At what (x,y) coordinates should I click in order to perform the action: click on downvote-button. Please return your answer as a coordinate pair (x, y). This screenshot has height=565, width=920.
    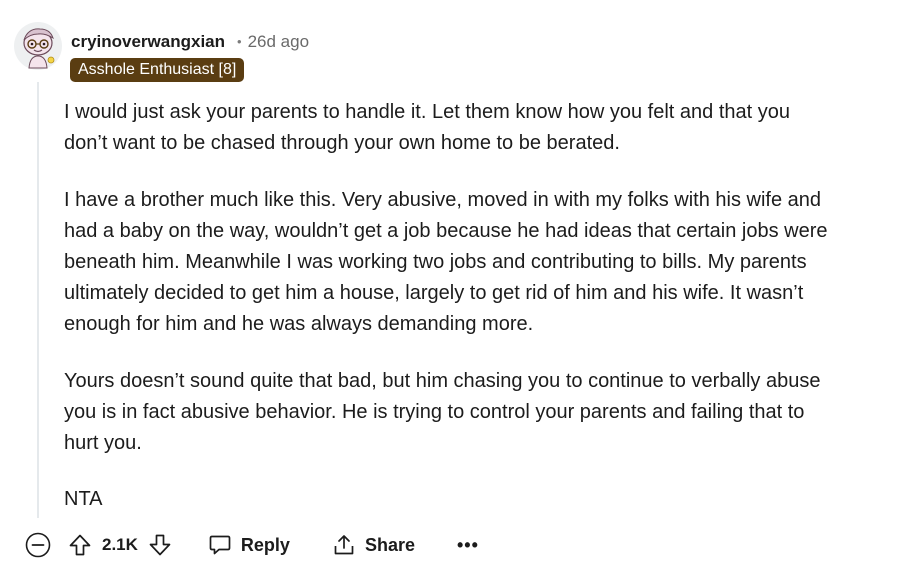
    Looking at the image, I should click on (160, 545).